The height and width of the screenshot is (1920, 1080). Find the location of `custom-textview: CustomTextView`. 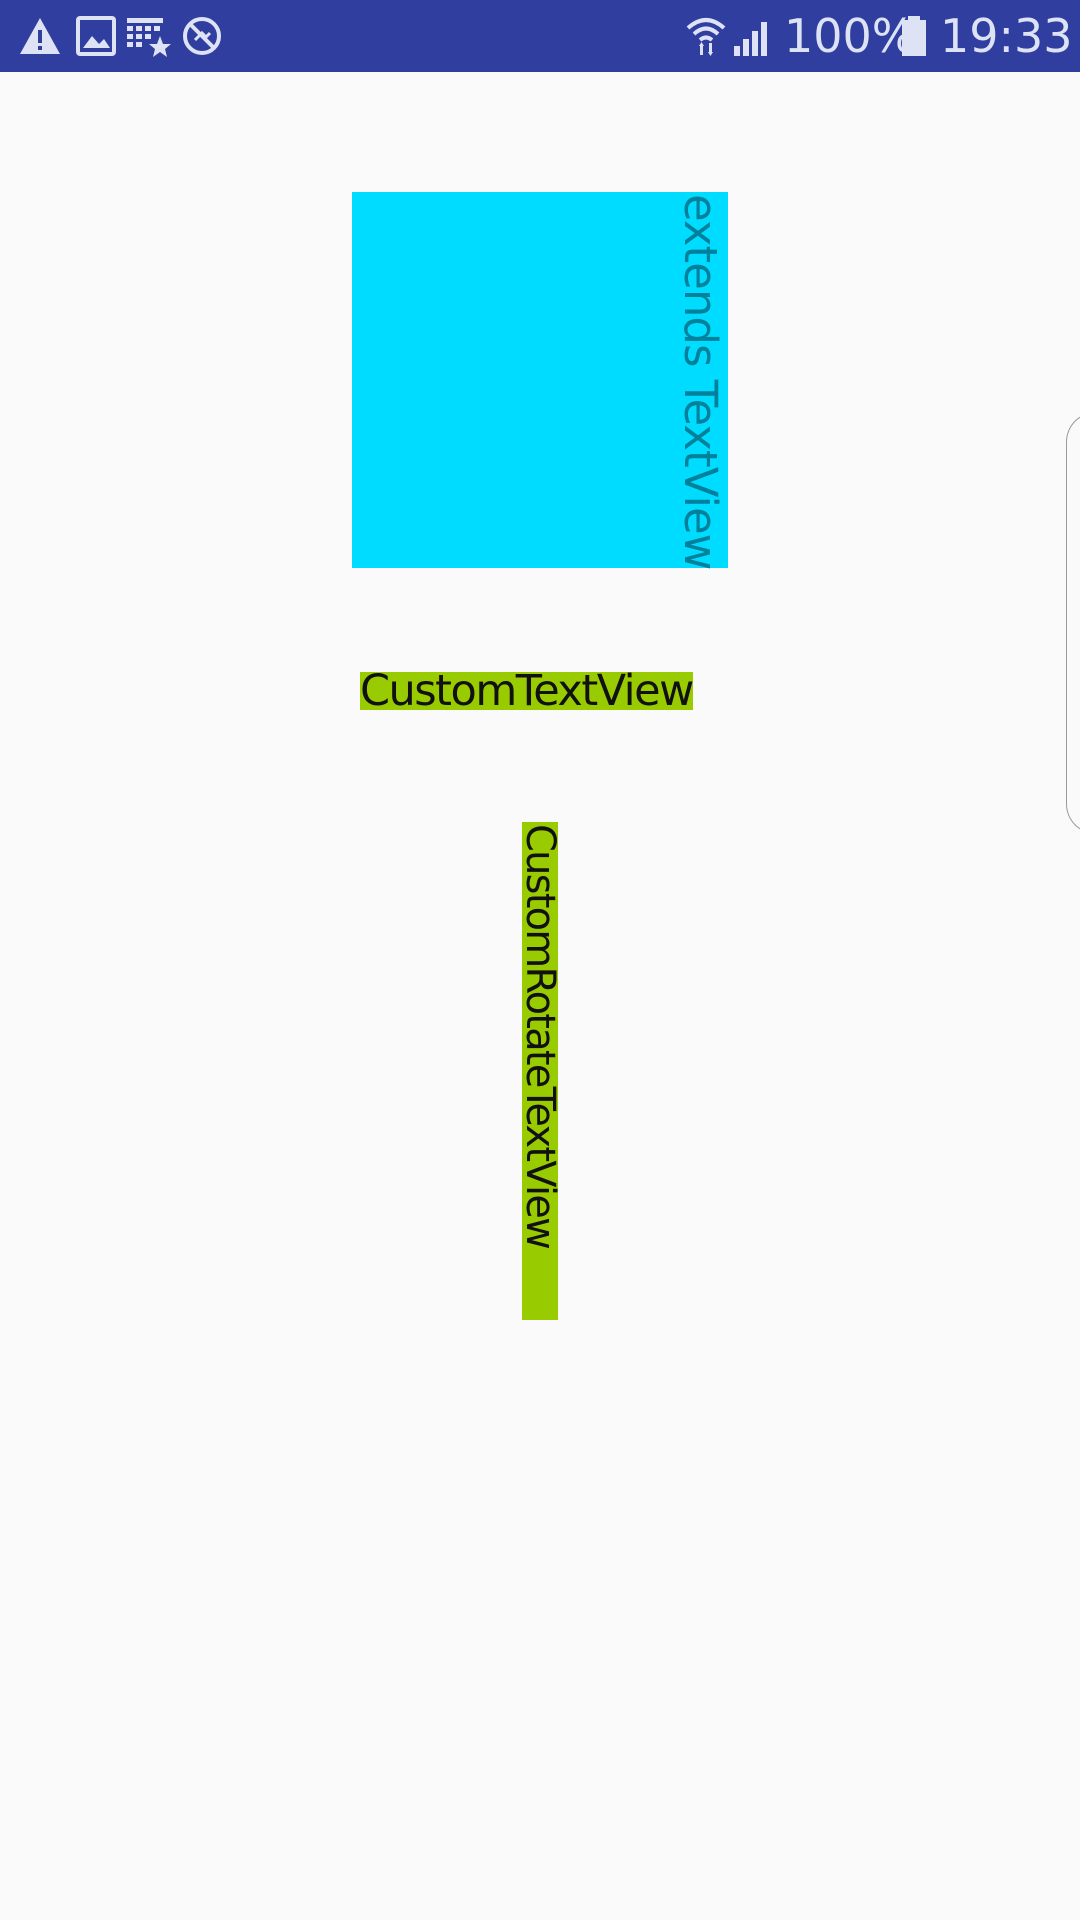

custom-textview: CustomTextView is located at coordinates (527, 691).